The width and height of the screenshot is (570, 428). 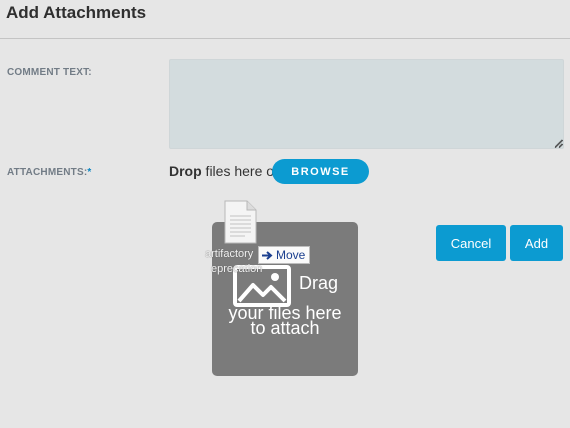 I want to click on drag-effect-label: Move, so click(x=291, y=255).